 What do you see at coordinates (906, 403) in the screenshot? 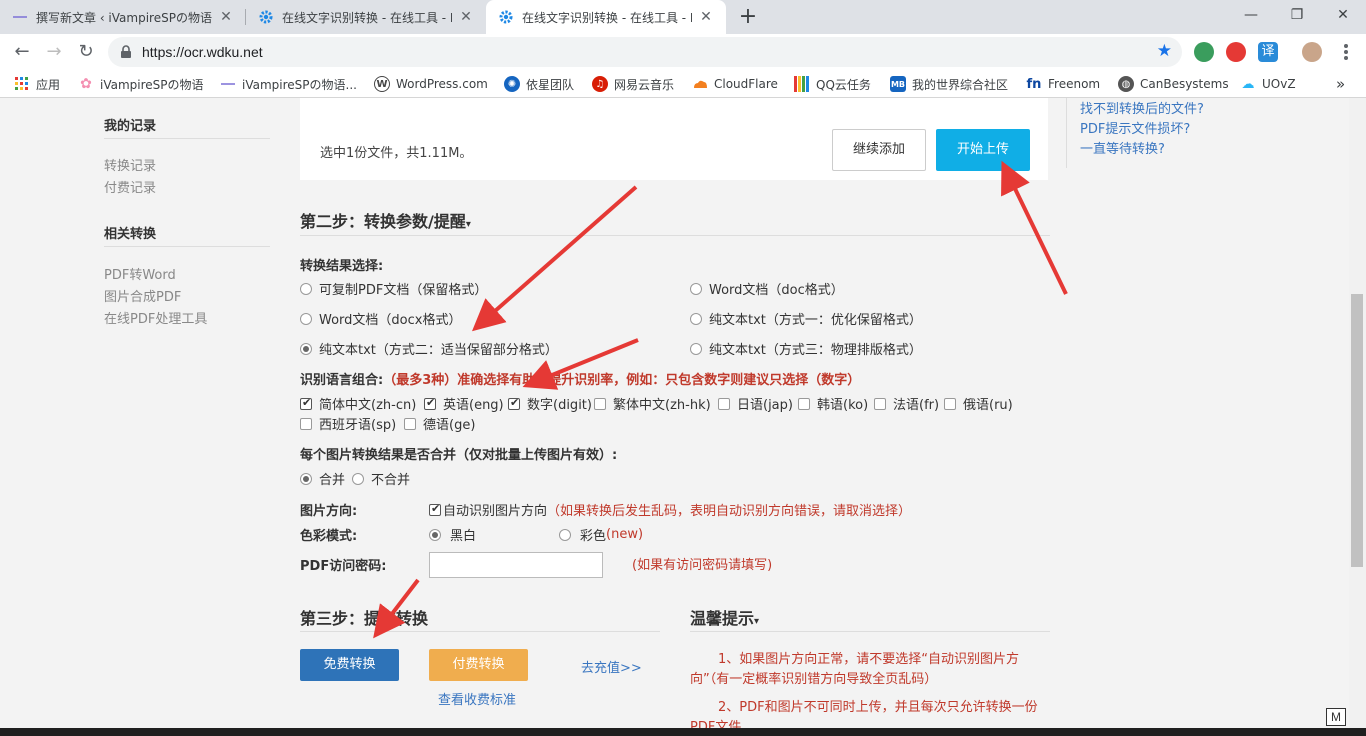
I see `lang-fr: 法语(fr)` at bounding box center [906, 403].